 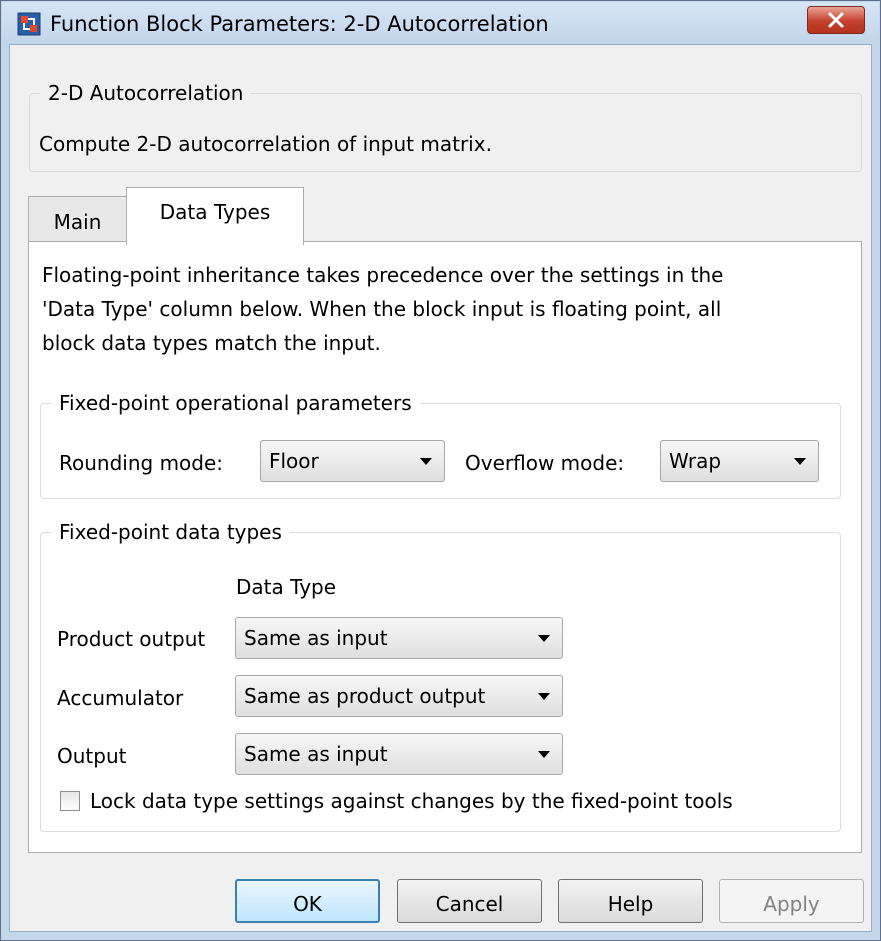 What do you see at coordinates (29, 24) in the screenshot?
I see `simulink-block-icon` at bounding box center [29, 24].